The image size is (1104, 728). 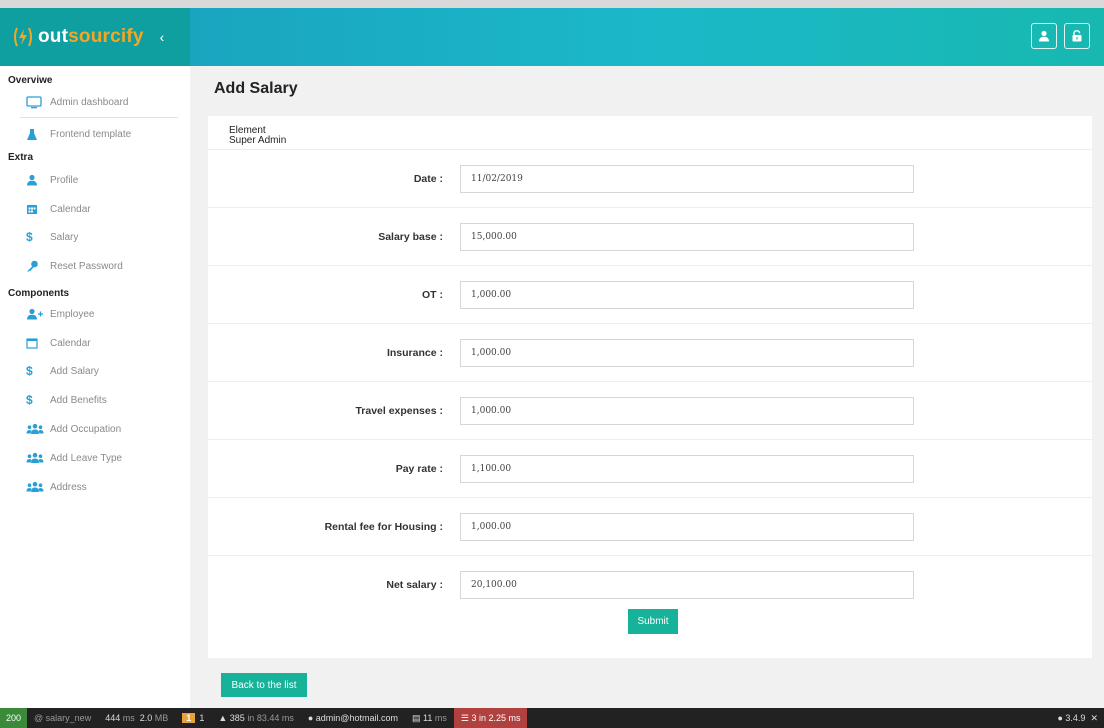 I want to click on sidebar-item-label: Address, so click(x=68, y=487).